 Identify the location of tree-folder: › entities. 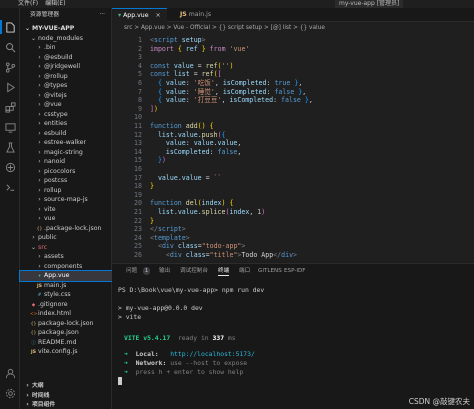
(66, 124).